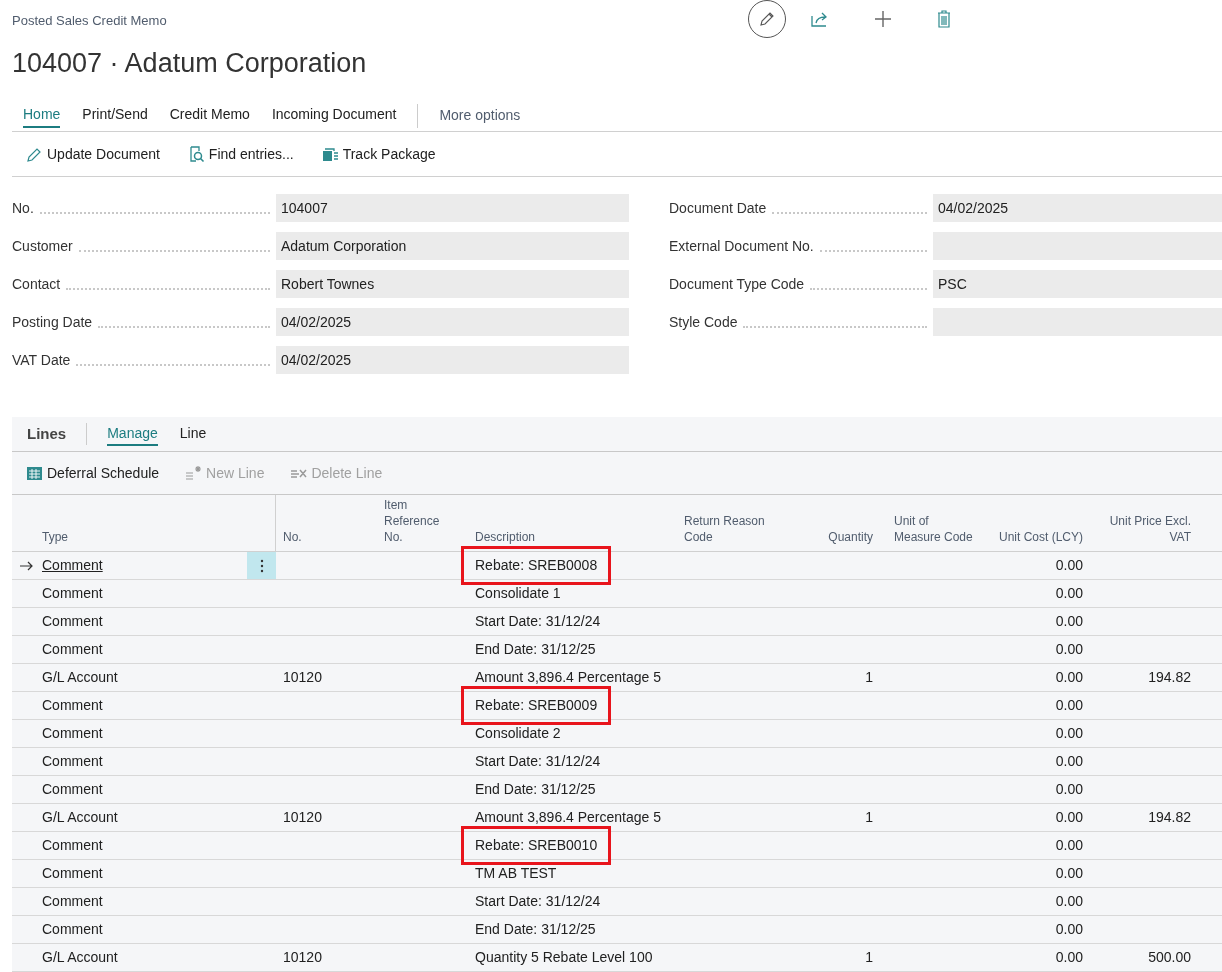 The width and height of the screenshot is (1222, 972). I want to click on document-search-icon, so click(196, 154).